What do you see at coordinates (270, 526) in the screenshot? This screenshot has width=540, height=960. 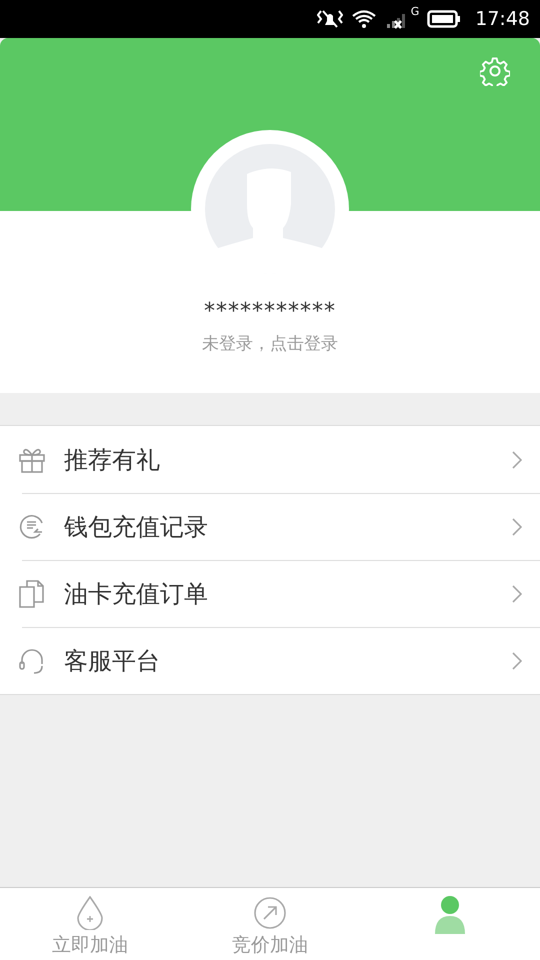 I see `menu-item: 钱包充值记录` at bounding box center [270, 526].